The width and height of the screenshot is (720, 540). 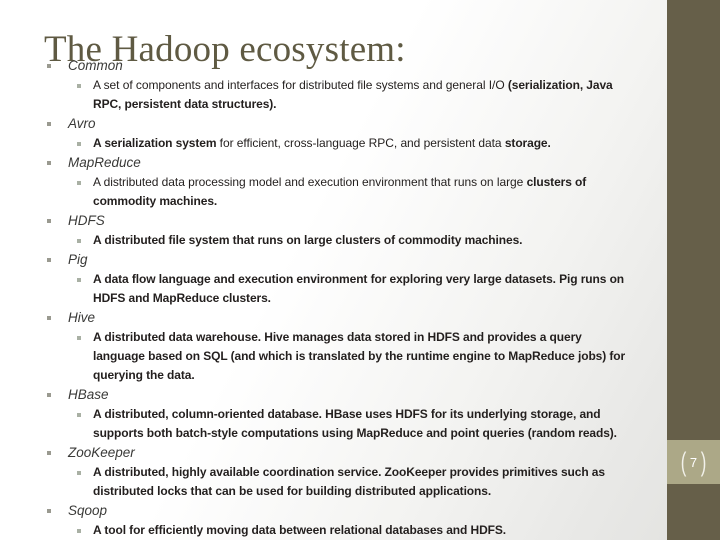 I want to click on outline-term-label: ZooKeeper, so click(x=101, y=452).